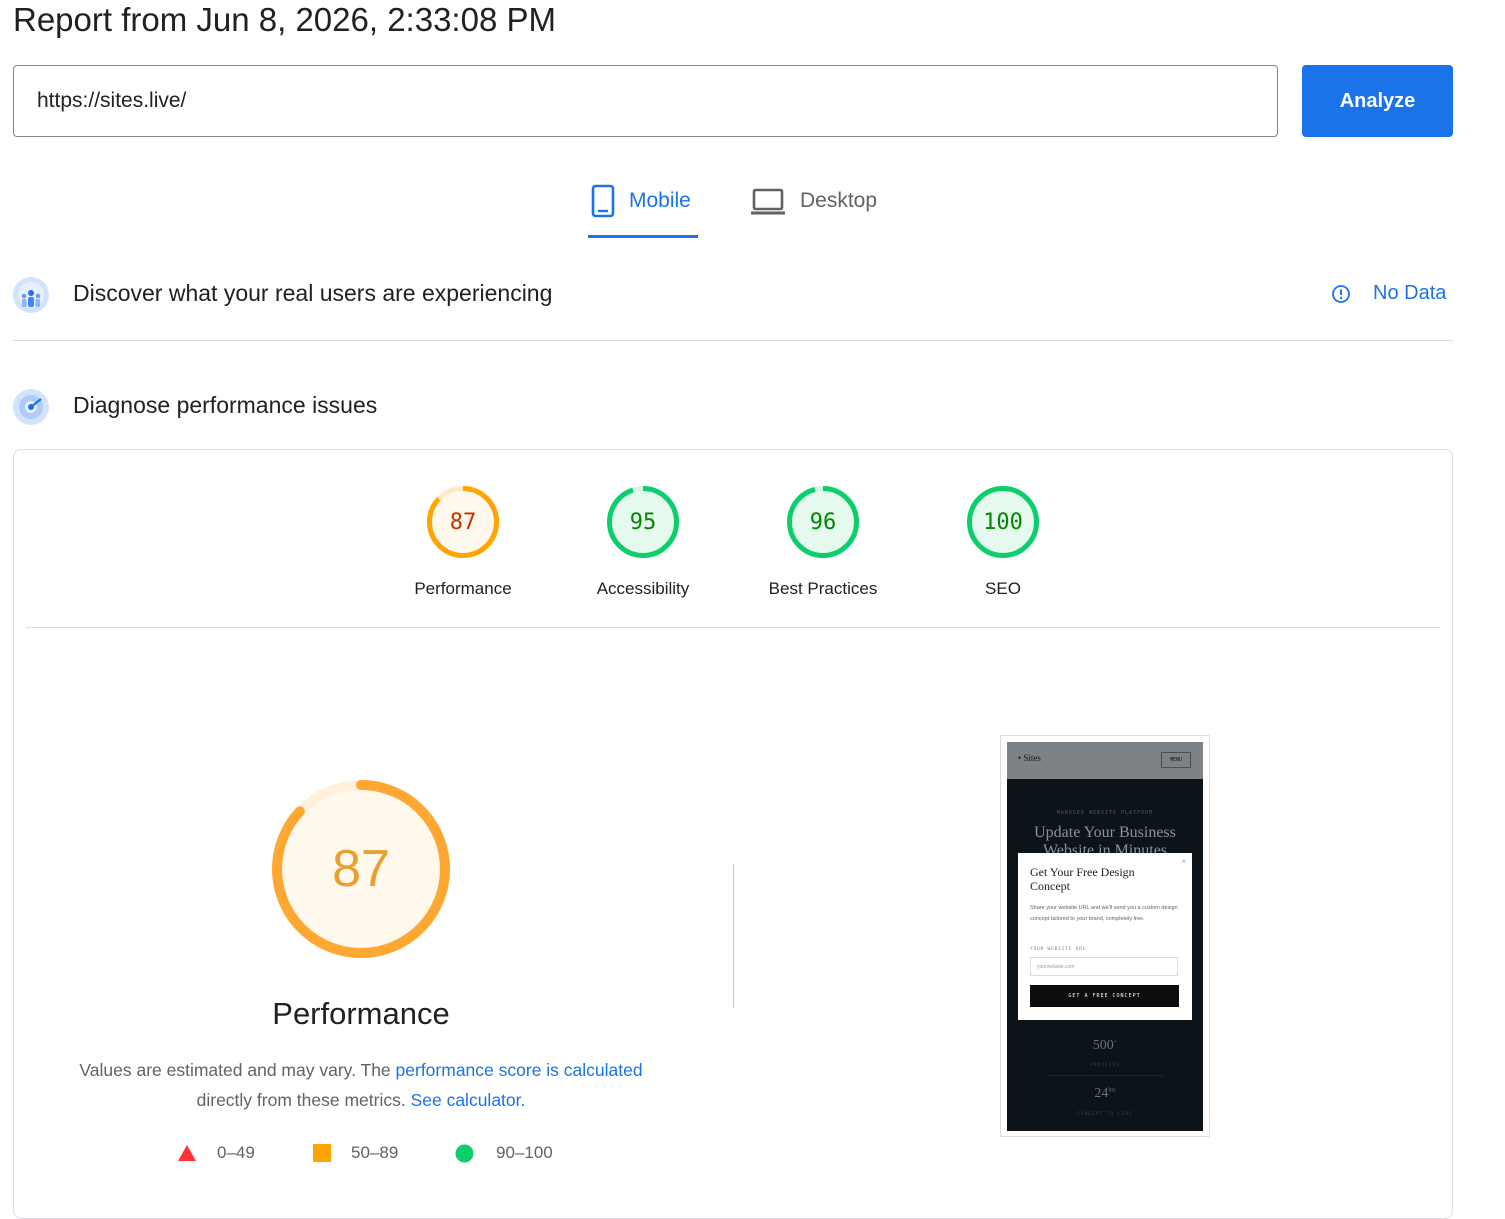  Describe the element at coordinates (375, 1152) in the screenshot. I see `legend-average-label: 50–89` at that location.